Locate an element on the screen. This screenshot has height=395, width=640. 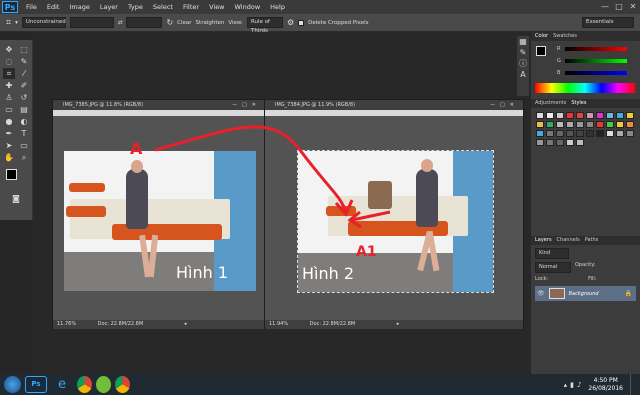
marker-a: A is located at coordinates (136, 148).